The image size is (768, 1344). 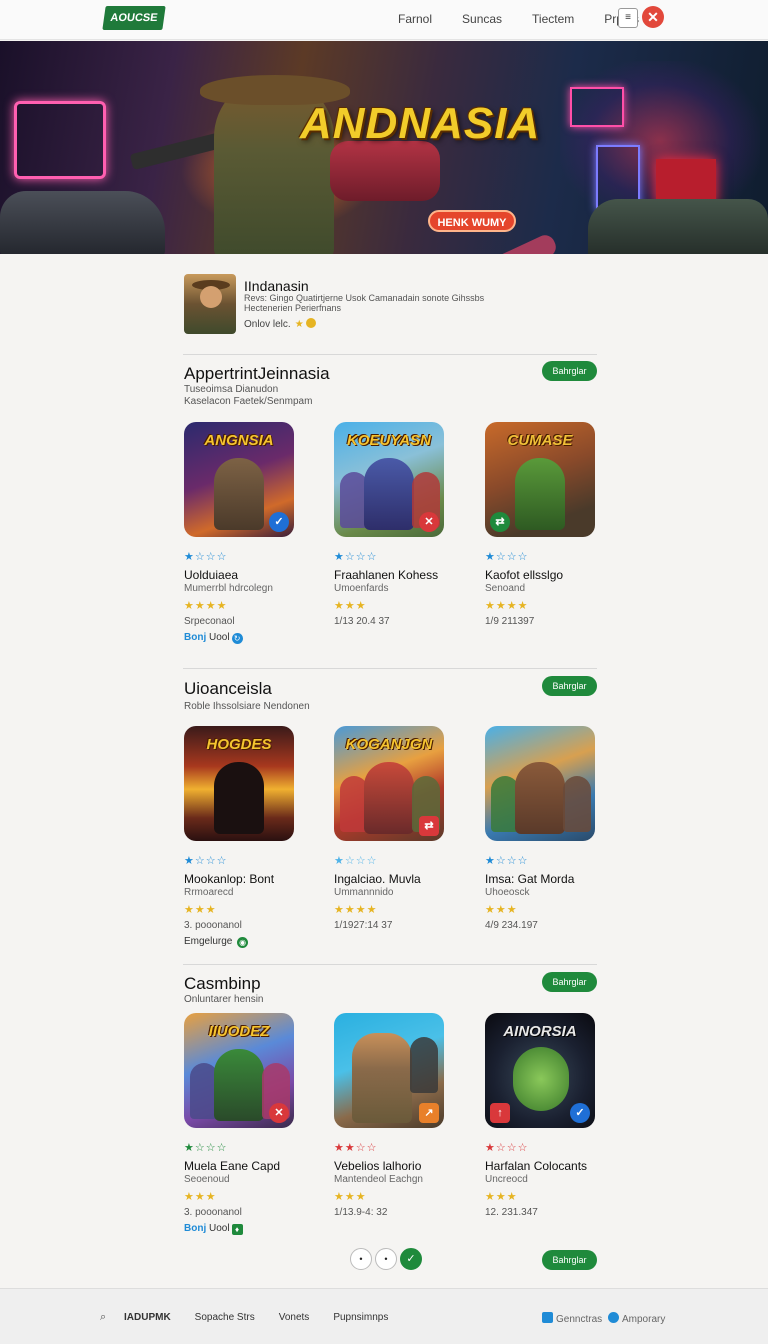 I want to click on app-name: Vebelios lalhorio, so click(x=377, y=1166).